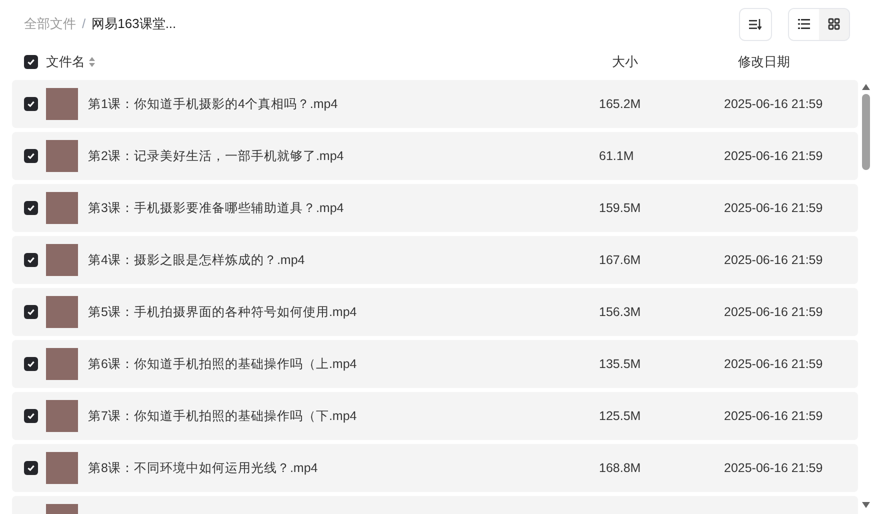  I want to click on file-name: 第5课：手机拍摄界面的各种符号如何使用.mp4, so click(223, 312).